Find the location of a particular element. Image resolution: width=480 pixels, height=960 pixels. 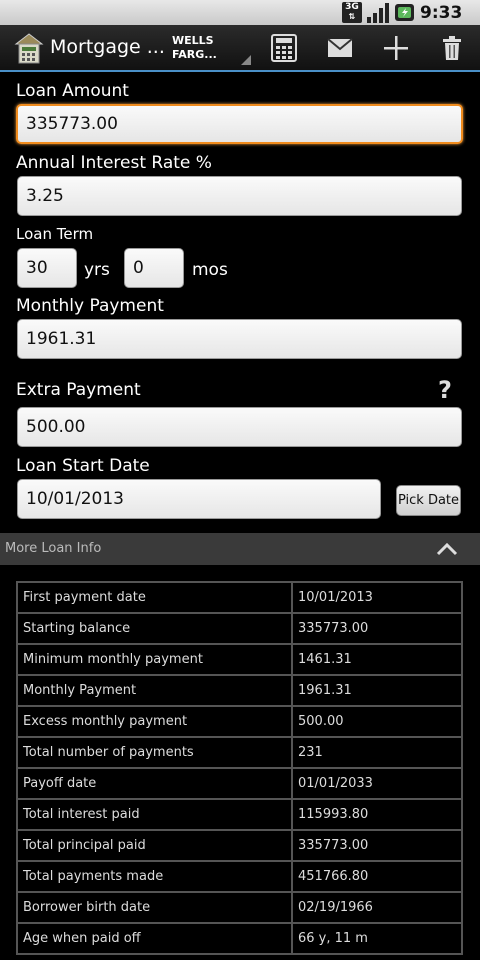

info-value: 01/01/2033 is located at coordinates (377, 783).